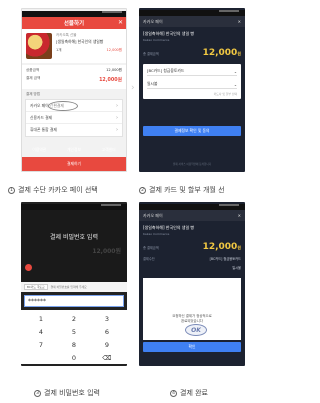  Describe the element at coordinates (63, 106) in the screenshot. I see `highlight-circle` at that location.